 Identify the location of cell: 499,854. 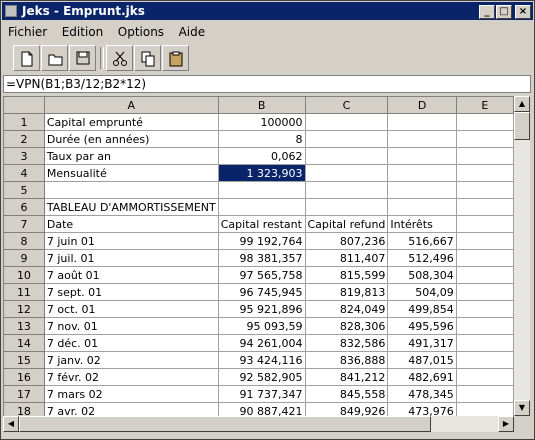
(422, 309).